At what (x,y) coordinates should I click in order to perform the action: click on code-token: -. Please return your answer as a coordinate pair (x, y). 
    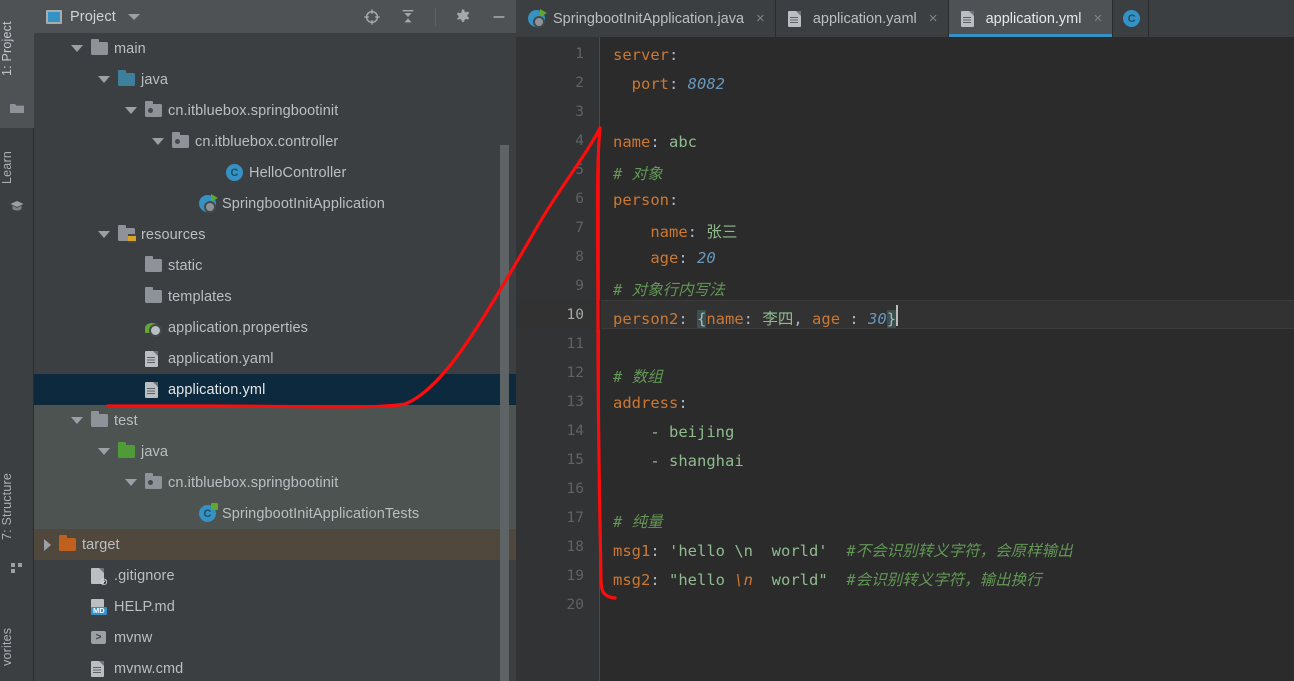
    Looking at the image, I should click on (659, 461).